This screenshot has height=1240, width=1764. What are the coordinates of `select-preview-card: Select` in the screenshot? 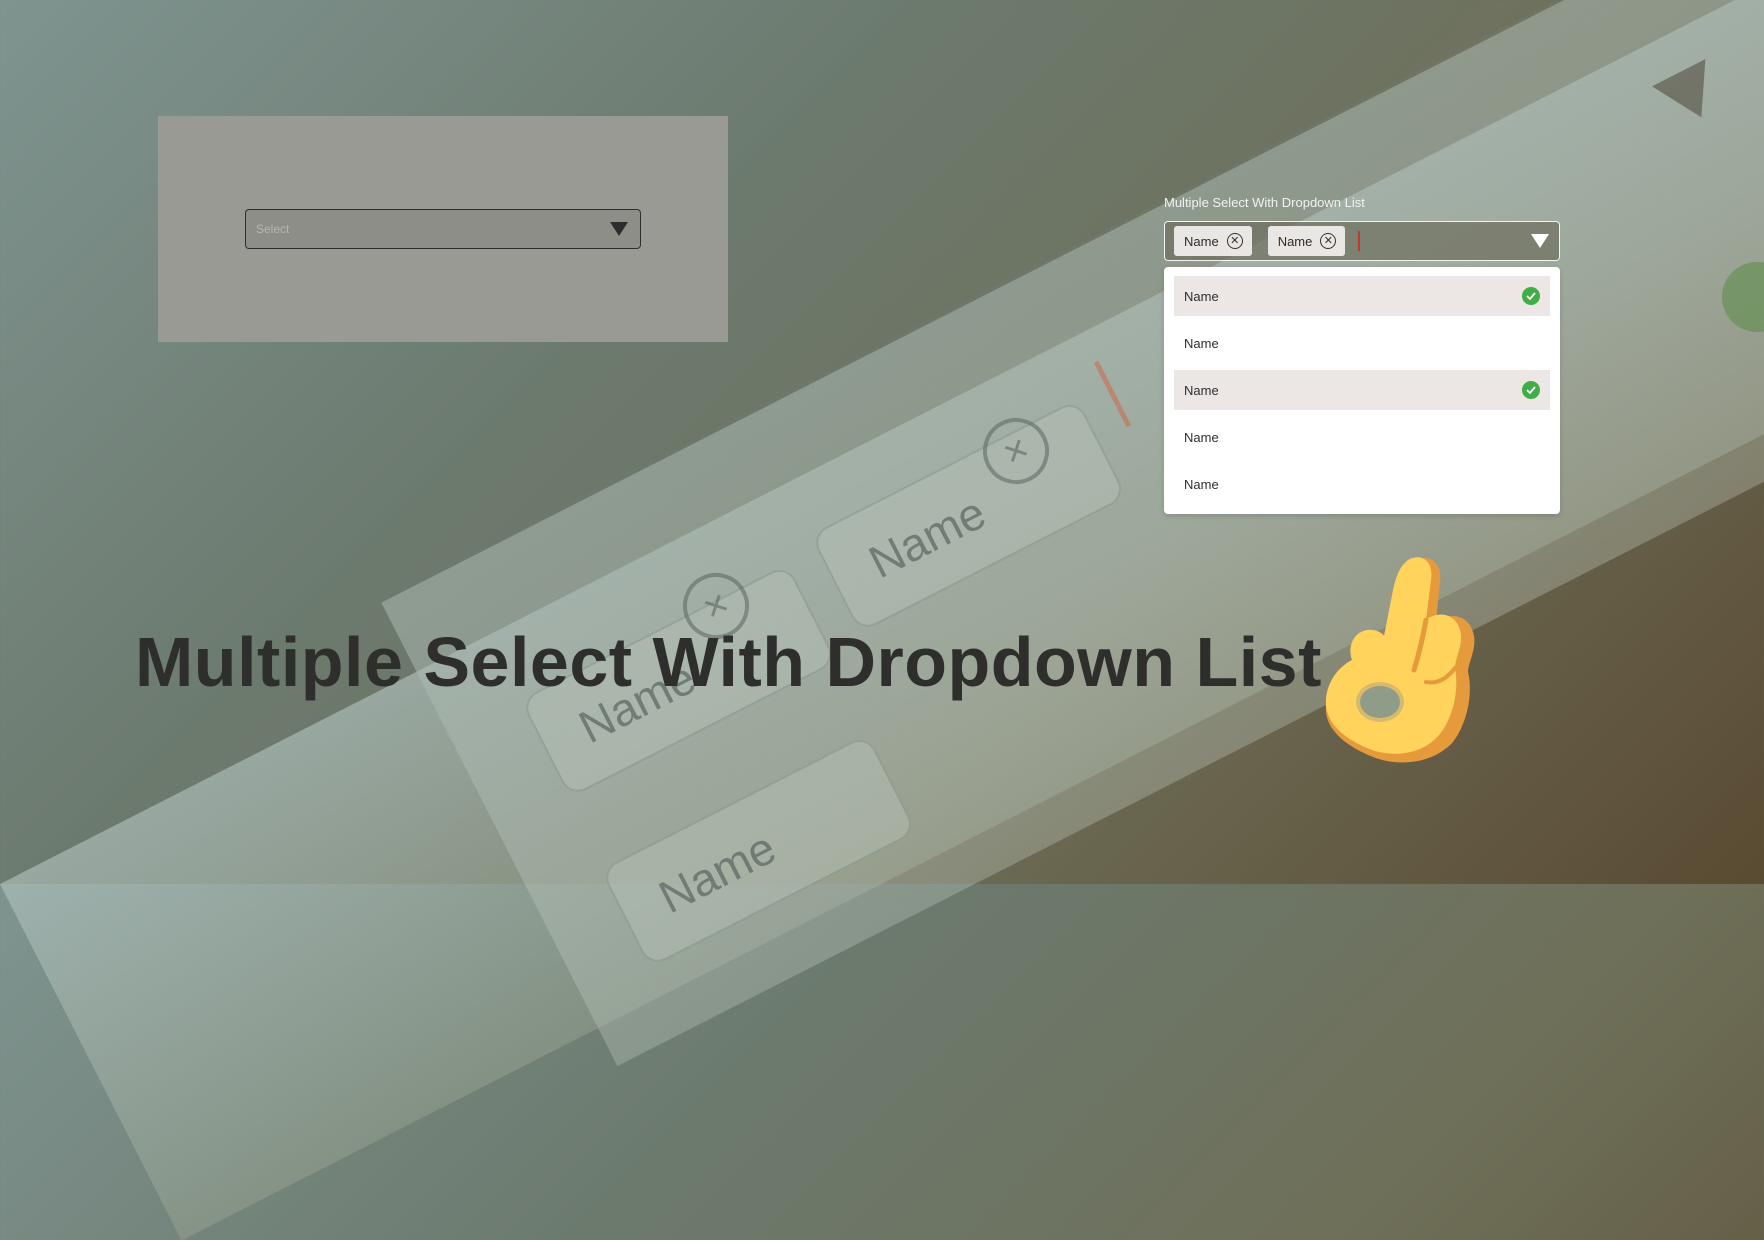 It's located at (443, 229).